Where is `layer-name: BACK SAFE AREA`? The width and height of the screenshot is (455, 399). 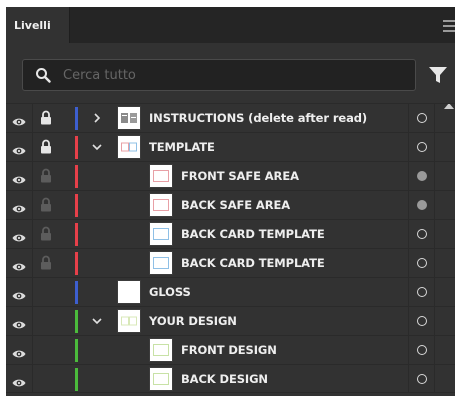
layer-name: BACK SAFE AREA is located at coordinates (235, 205).